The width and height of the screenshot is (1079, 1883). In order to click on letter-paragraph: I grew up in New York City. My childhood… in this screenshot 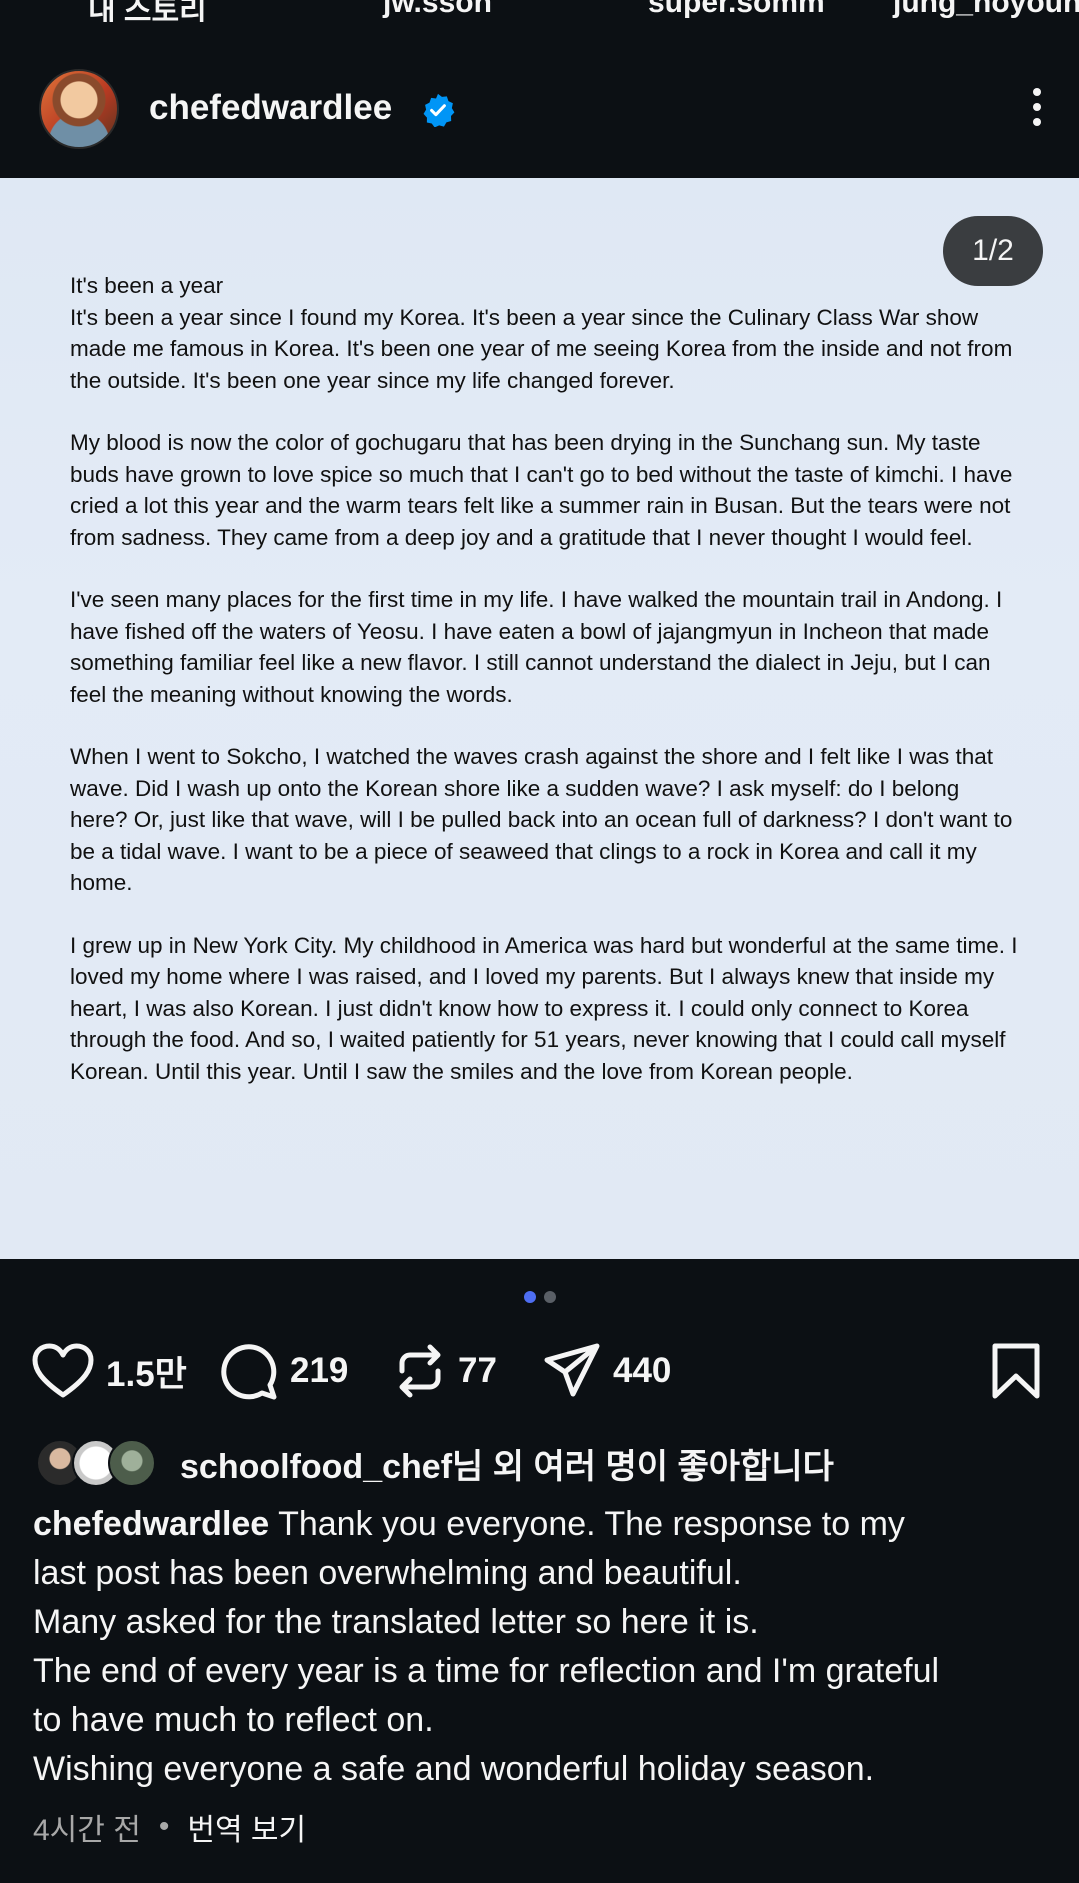, I will do `click(544, 1008)`.